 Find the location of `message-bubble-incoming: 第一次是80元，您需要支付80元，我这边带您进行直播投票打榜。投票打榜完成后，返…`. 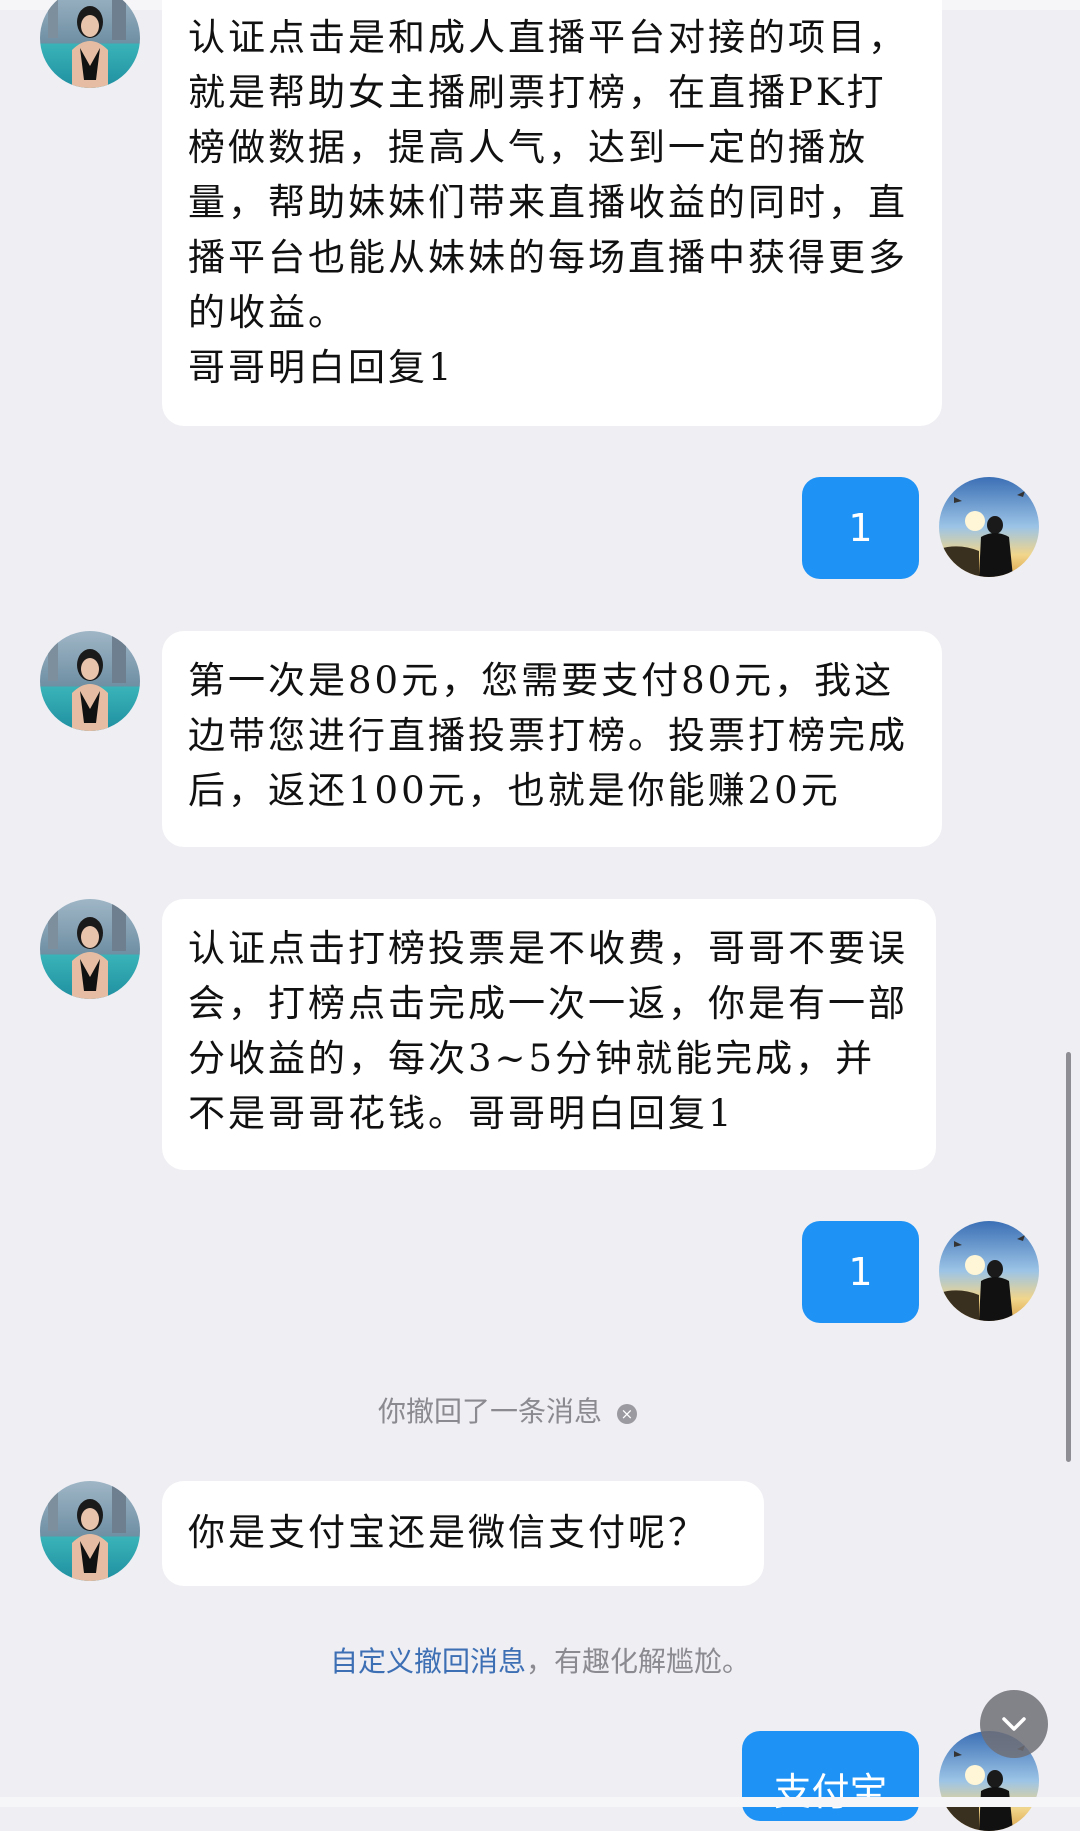

message-bubble-incoming: 第一次是80元，您需要支付80元，我这边带您进行直播投票打榜。投票打榜完成后，返… is located at coordinates (552, 739).